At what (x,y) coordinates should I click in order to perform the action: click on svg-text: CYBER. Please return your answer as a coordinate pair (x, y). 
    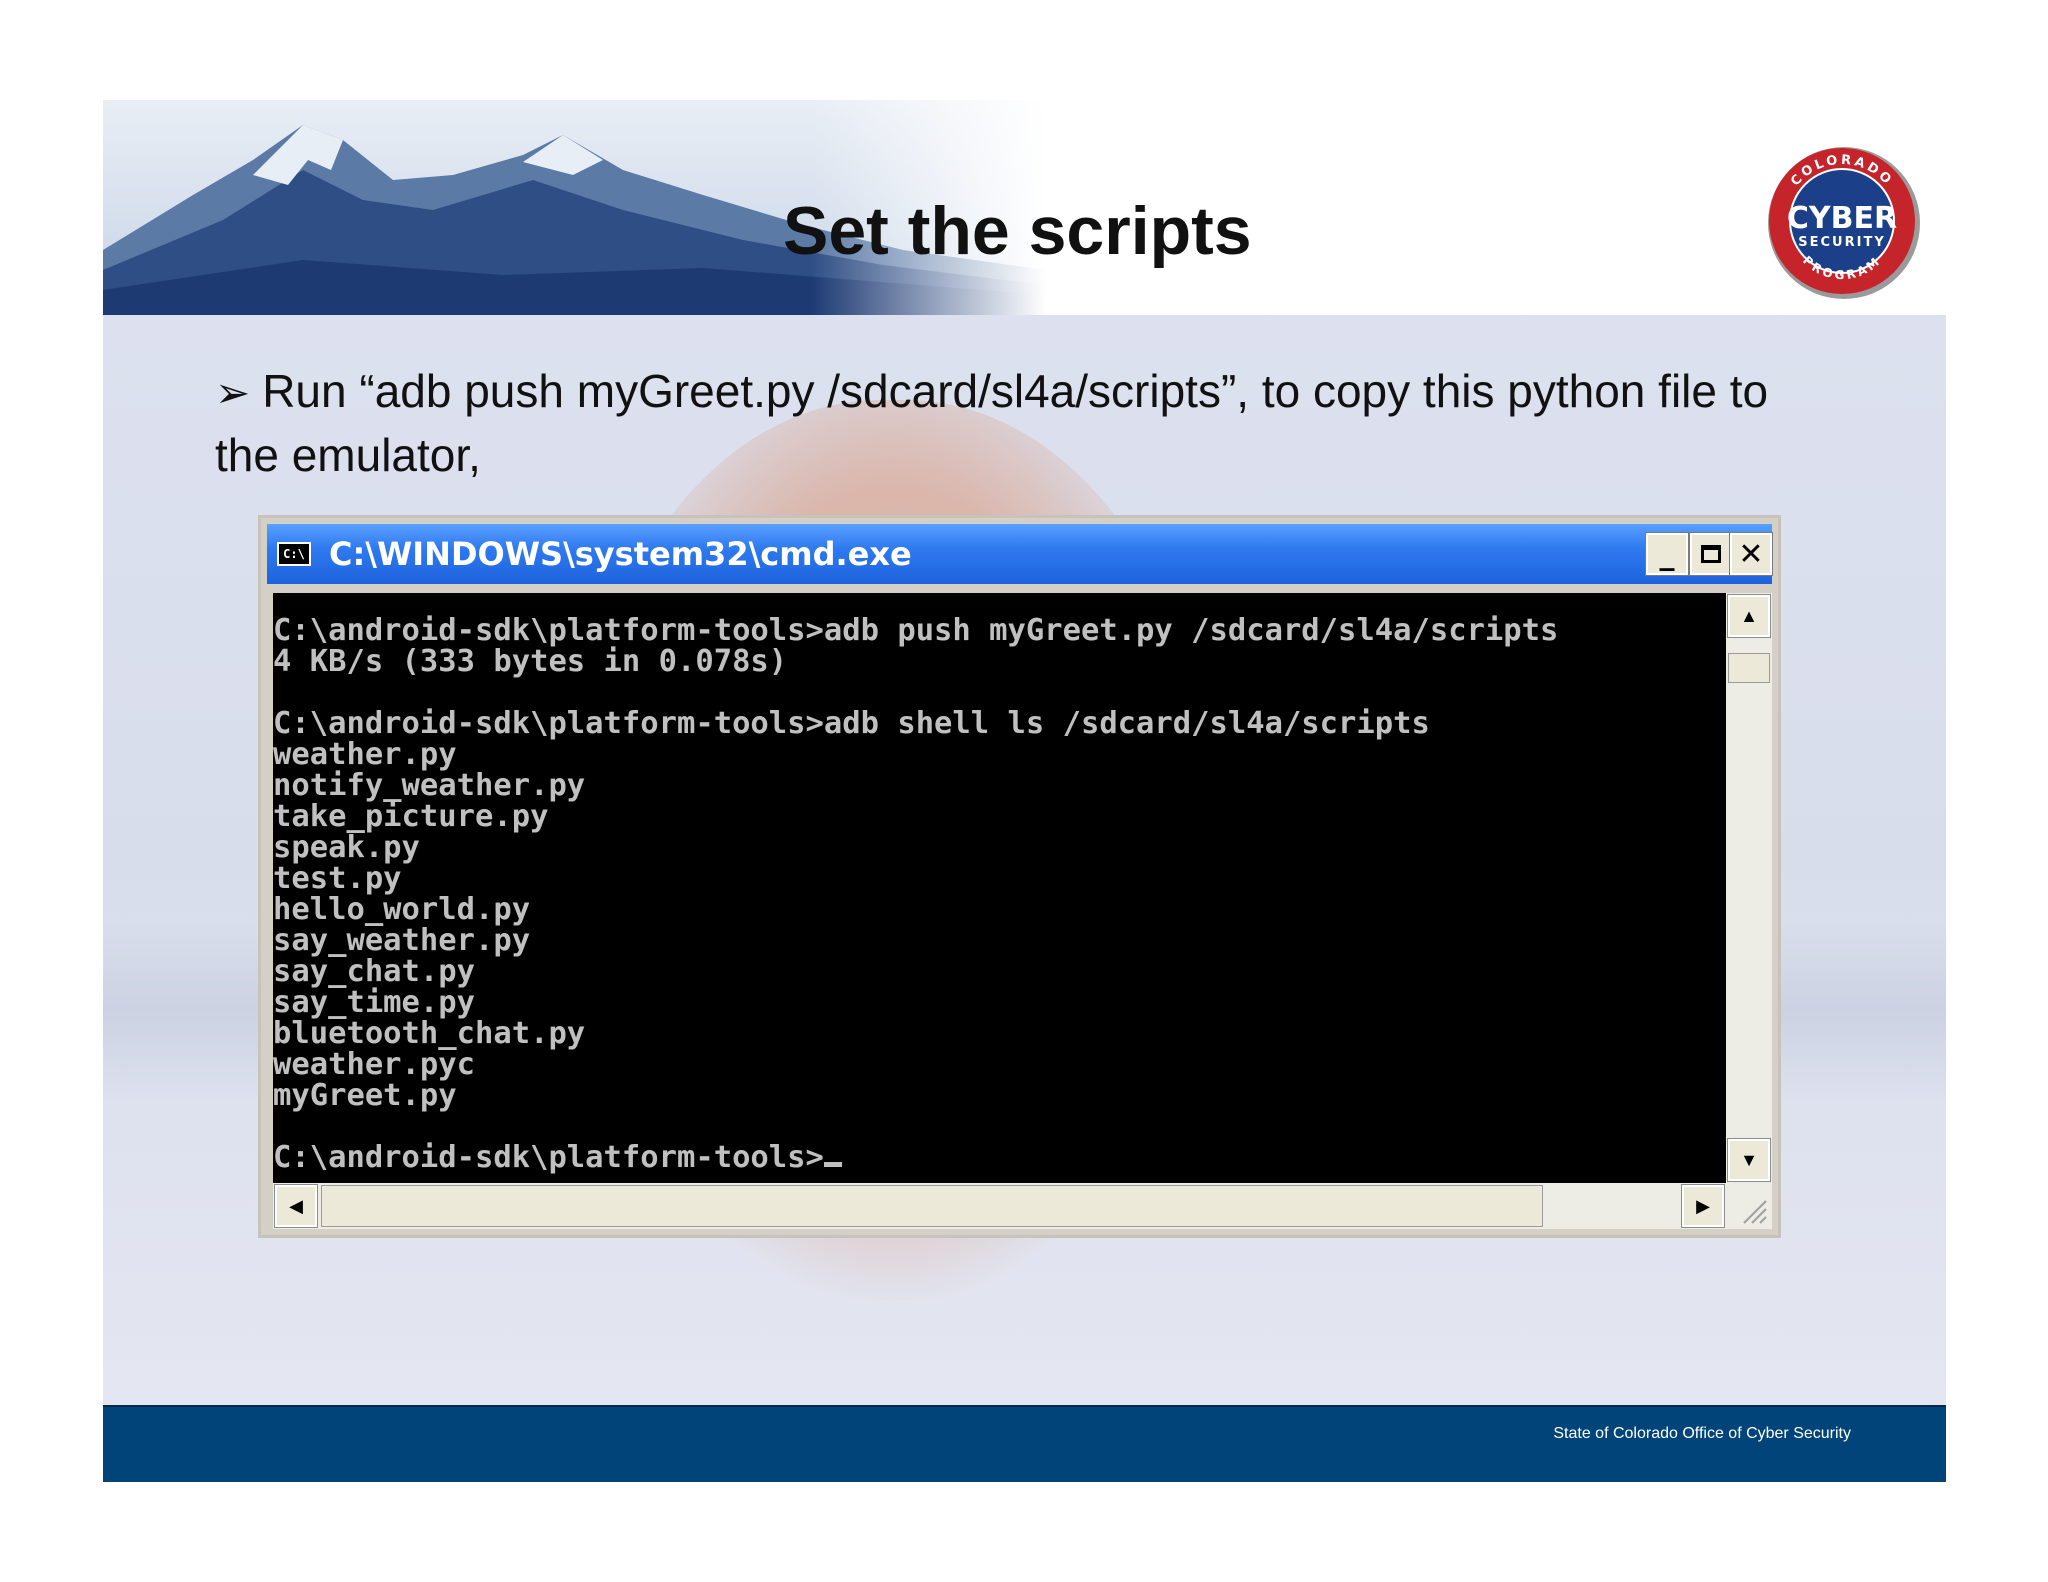
    Looking at the image, I should click on (1842, 218).